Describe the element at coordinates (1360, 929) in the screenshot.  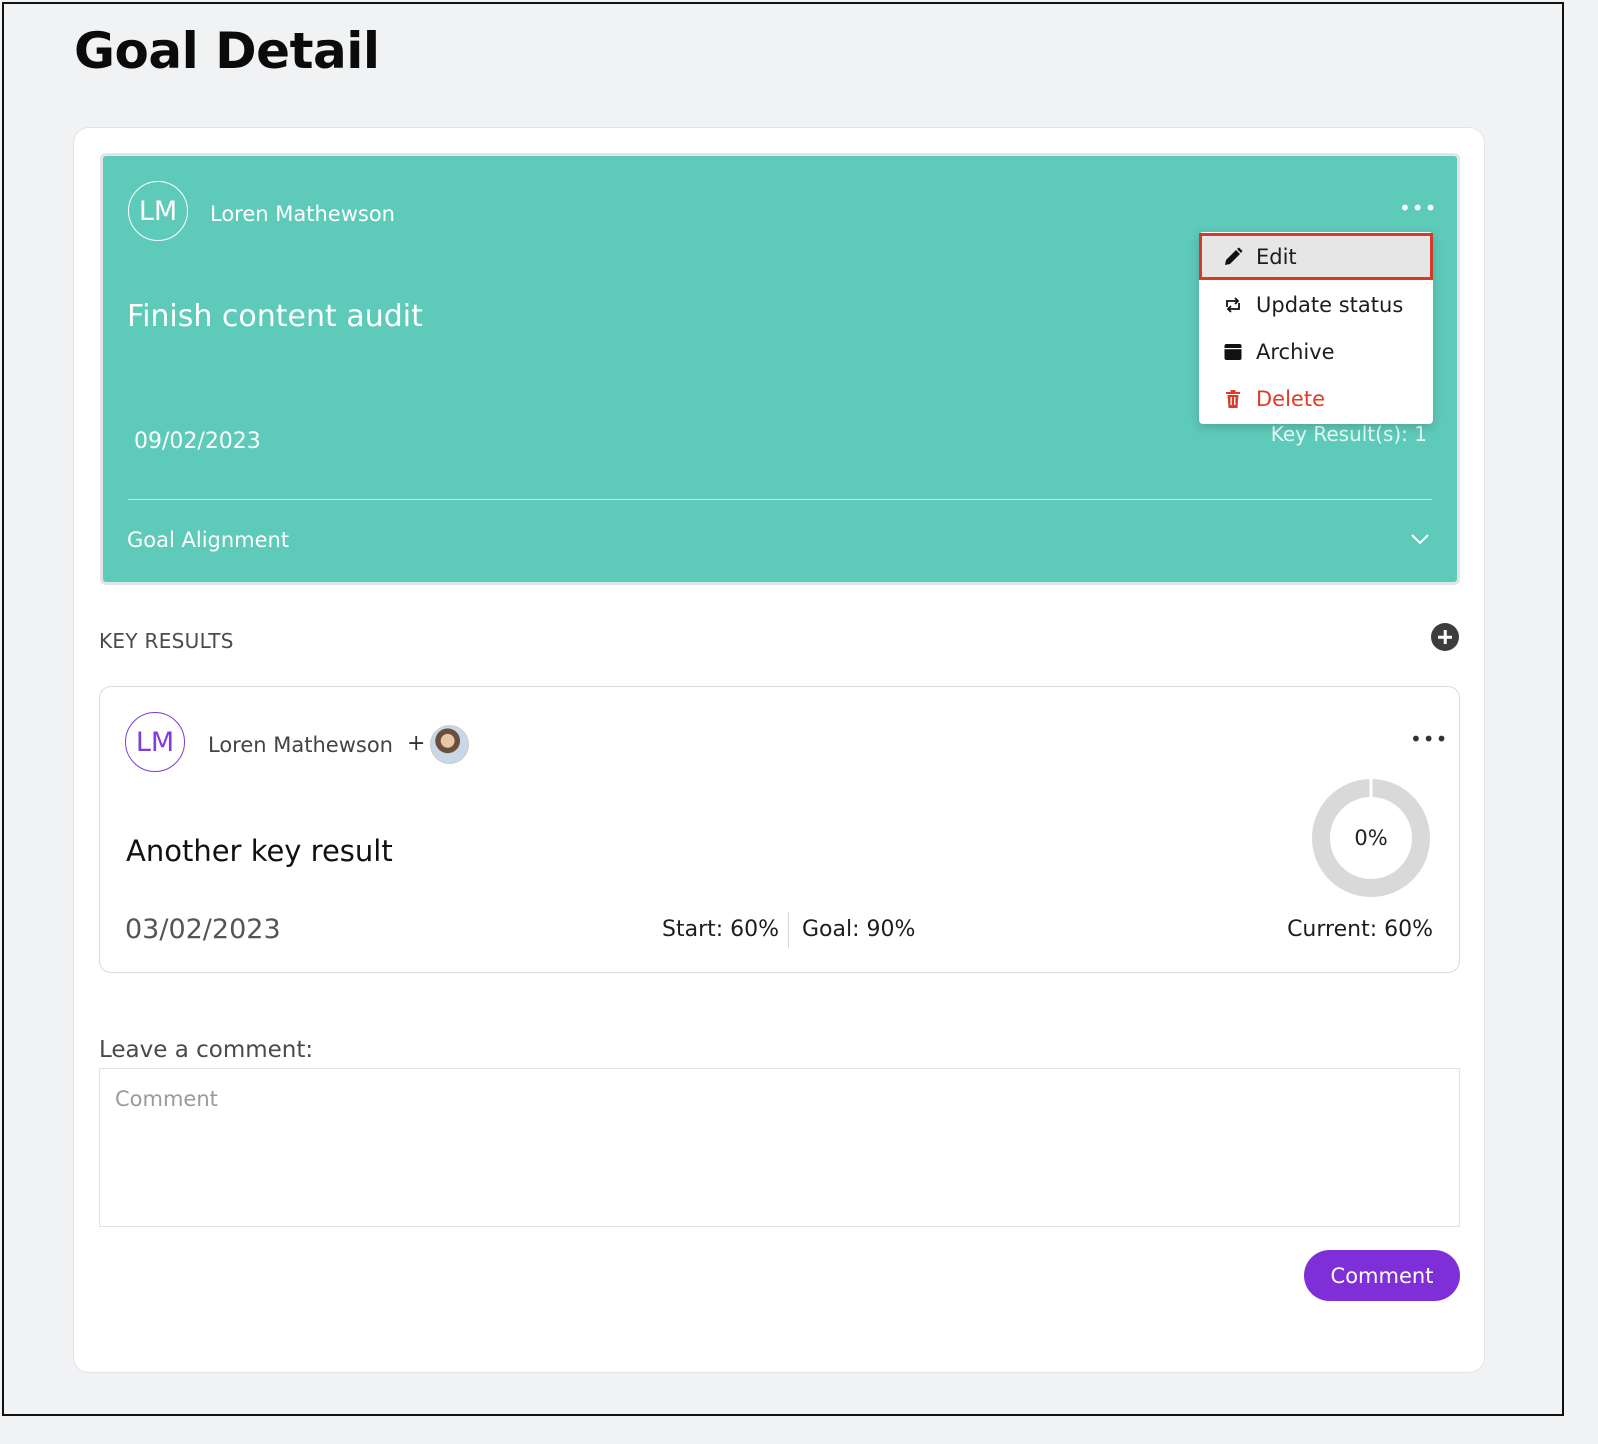
I see `key-result-current: Current: 60%` at that location.